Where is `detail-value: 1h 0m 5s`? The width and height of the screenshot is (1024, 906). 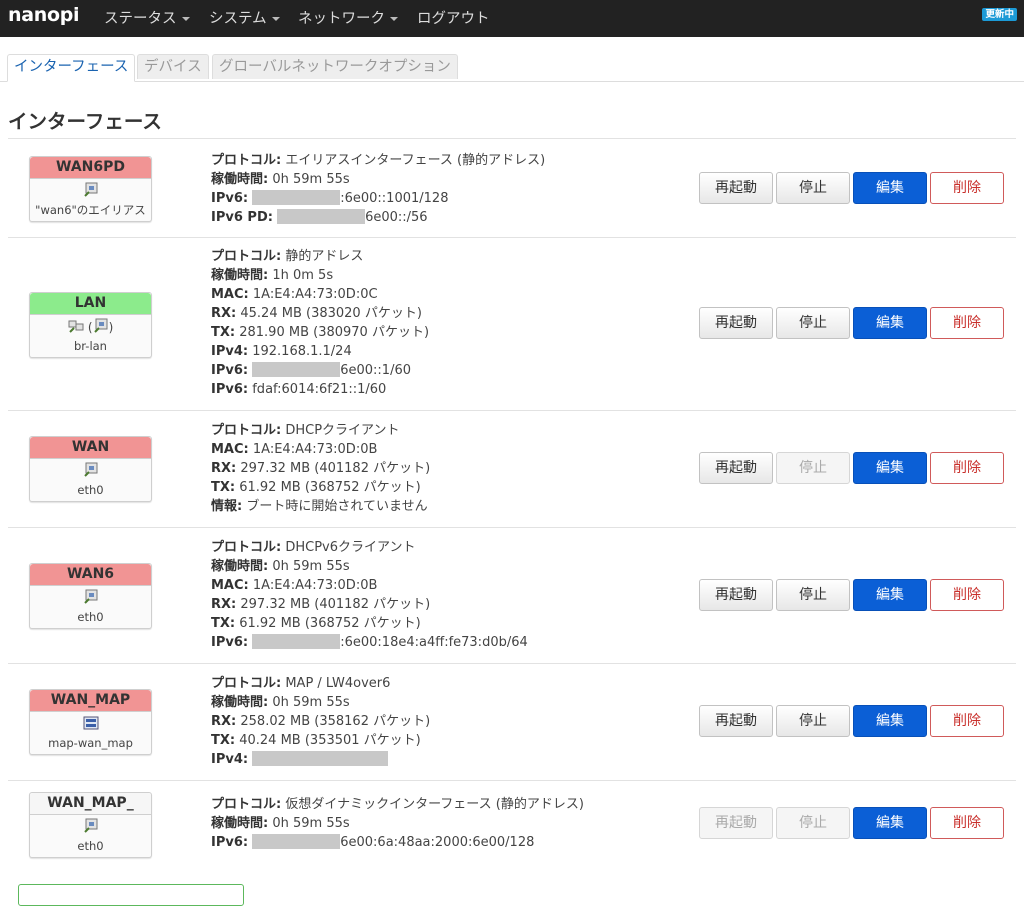
detail-value: 1h 0m 5s is located at coordinates (303, 275).